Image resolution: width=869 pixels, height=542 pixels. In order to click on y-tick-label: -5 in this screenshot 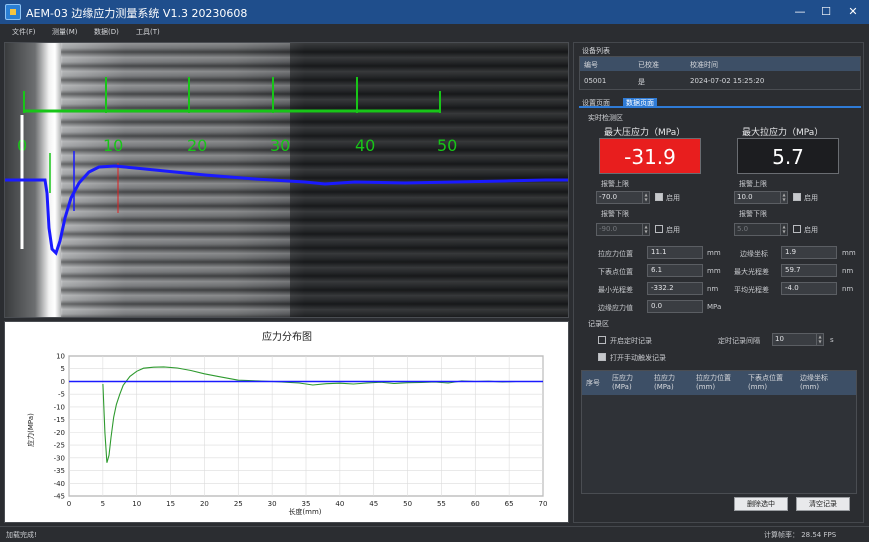, I will do `click(61, 395)`.